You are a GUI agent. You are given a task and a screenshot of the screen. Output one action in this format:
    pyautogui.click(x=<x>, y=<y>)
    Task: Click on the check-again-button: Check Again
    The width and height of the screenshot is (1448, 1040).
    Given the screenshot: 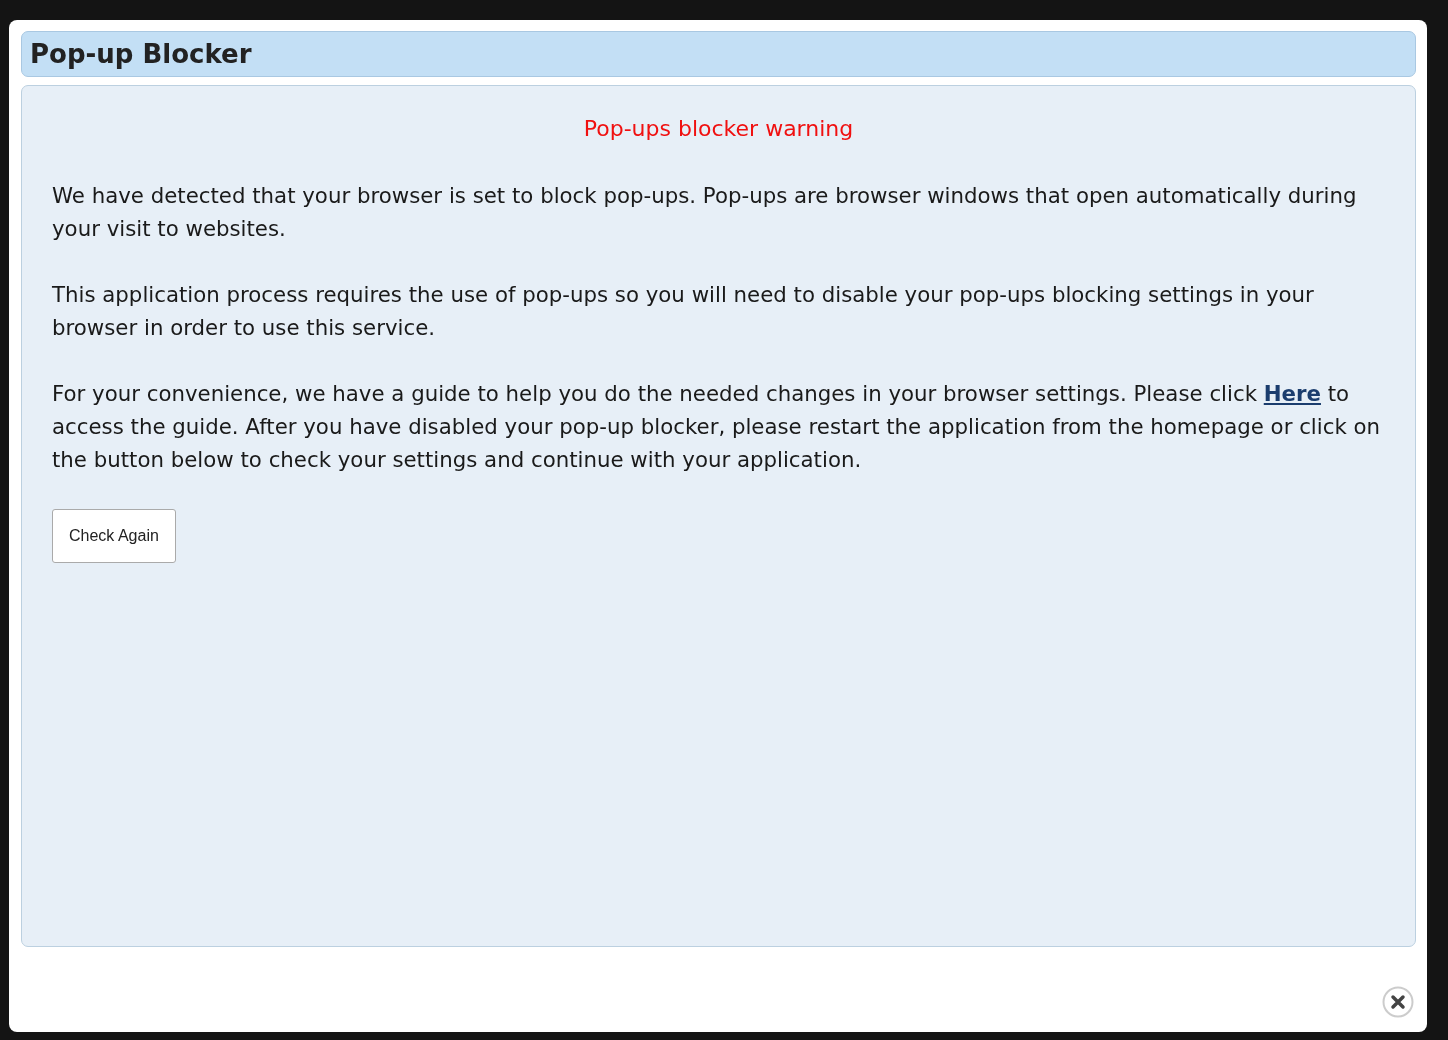 What is the action you would take?
    pyautogui.click(x=114, y=536)
    